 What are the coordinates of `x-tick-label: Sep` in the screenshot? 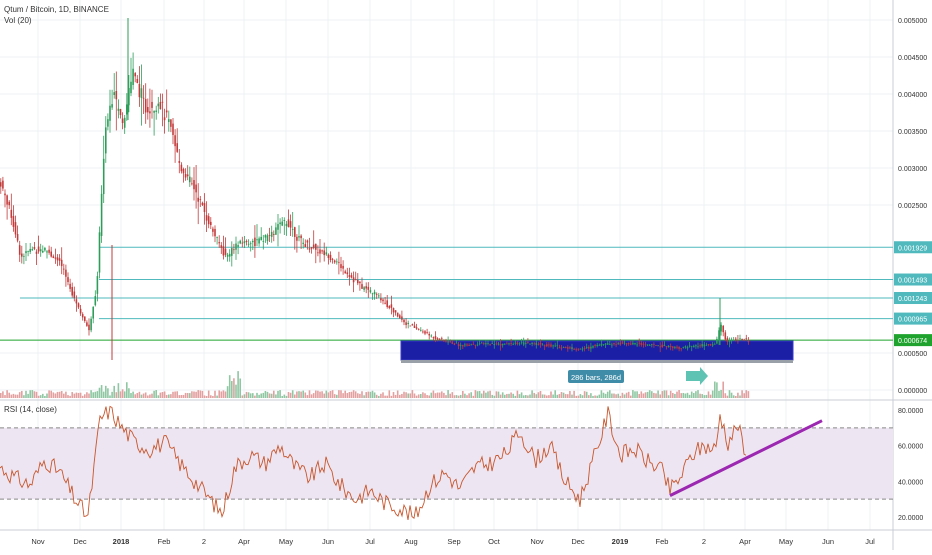 It's located at (453, 541).